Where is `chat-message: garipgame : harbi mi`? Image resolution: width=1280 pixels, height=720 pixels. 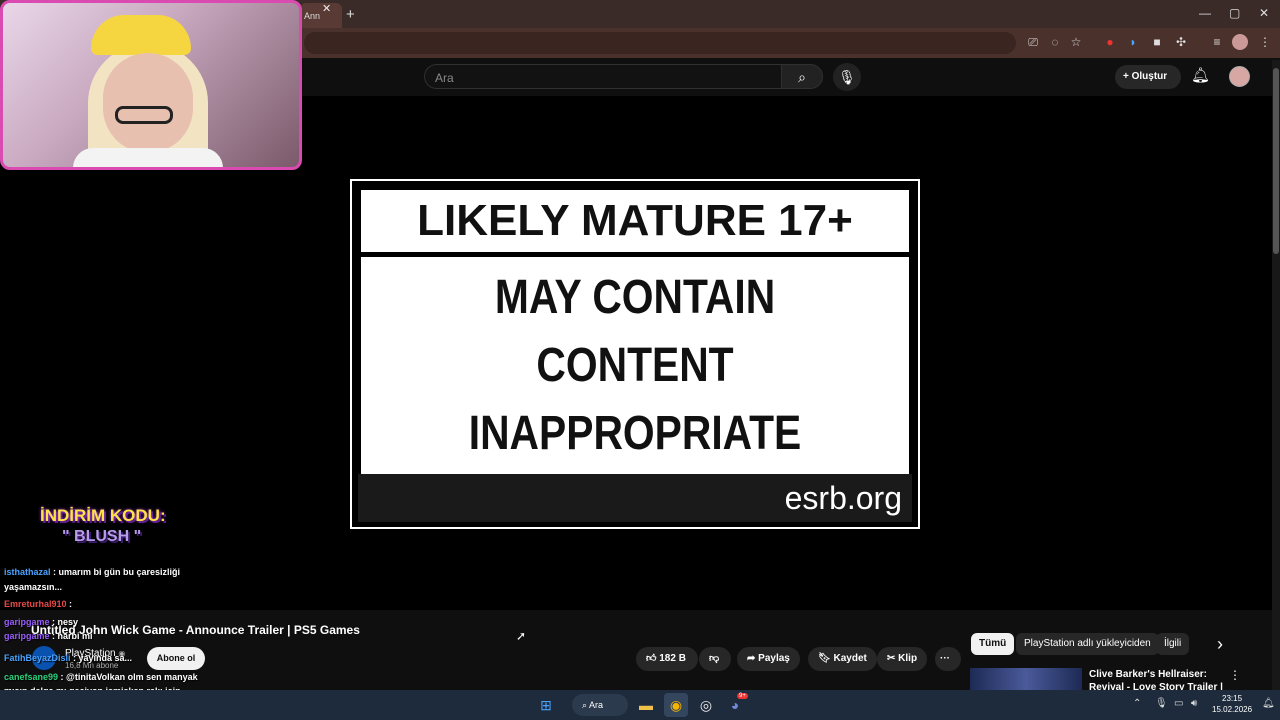
chat-message: garipgame : harbi mi is located at coordinates (48, 636).